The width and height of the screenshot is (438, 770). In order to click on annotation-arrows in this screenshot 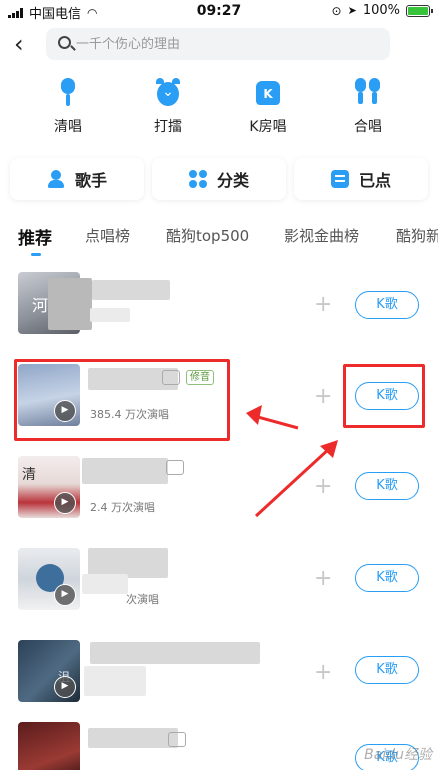, I will do `click(292, 461)`.